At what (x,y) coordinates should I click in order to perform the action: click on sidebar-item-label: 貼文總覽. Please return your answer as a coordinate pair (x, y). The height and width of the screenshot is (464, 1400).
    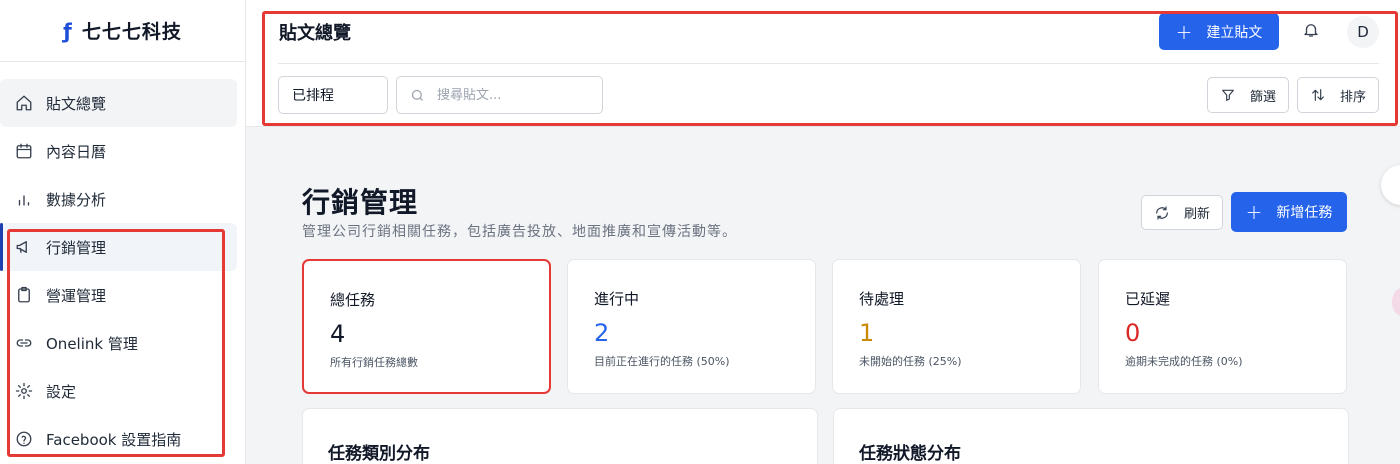
    Looking at the image, I should click on (76, 103).